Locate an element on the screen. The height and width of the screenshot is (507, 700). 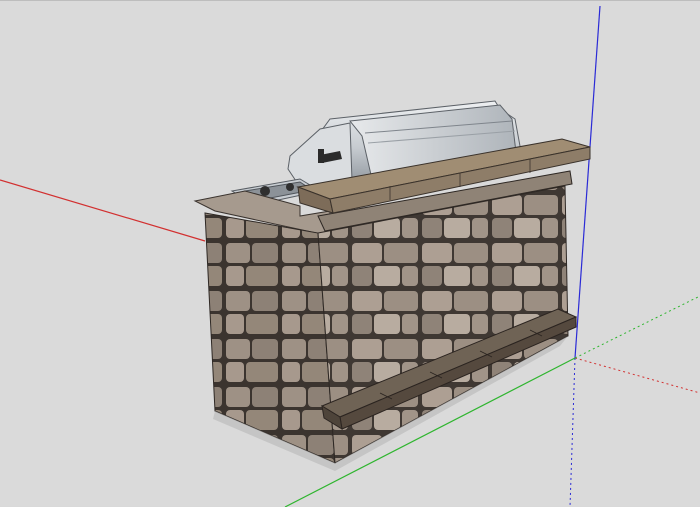
island-side-face is located at coordinates (270, 338).